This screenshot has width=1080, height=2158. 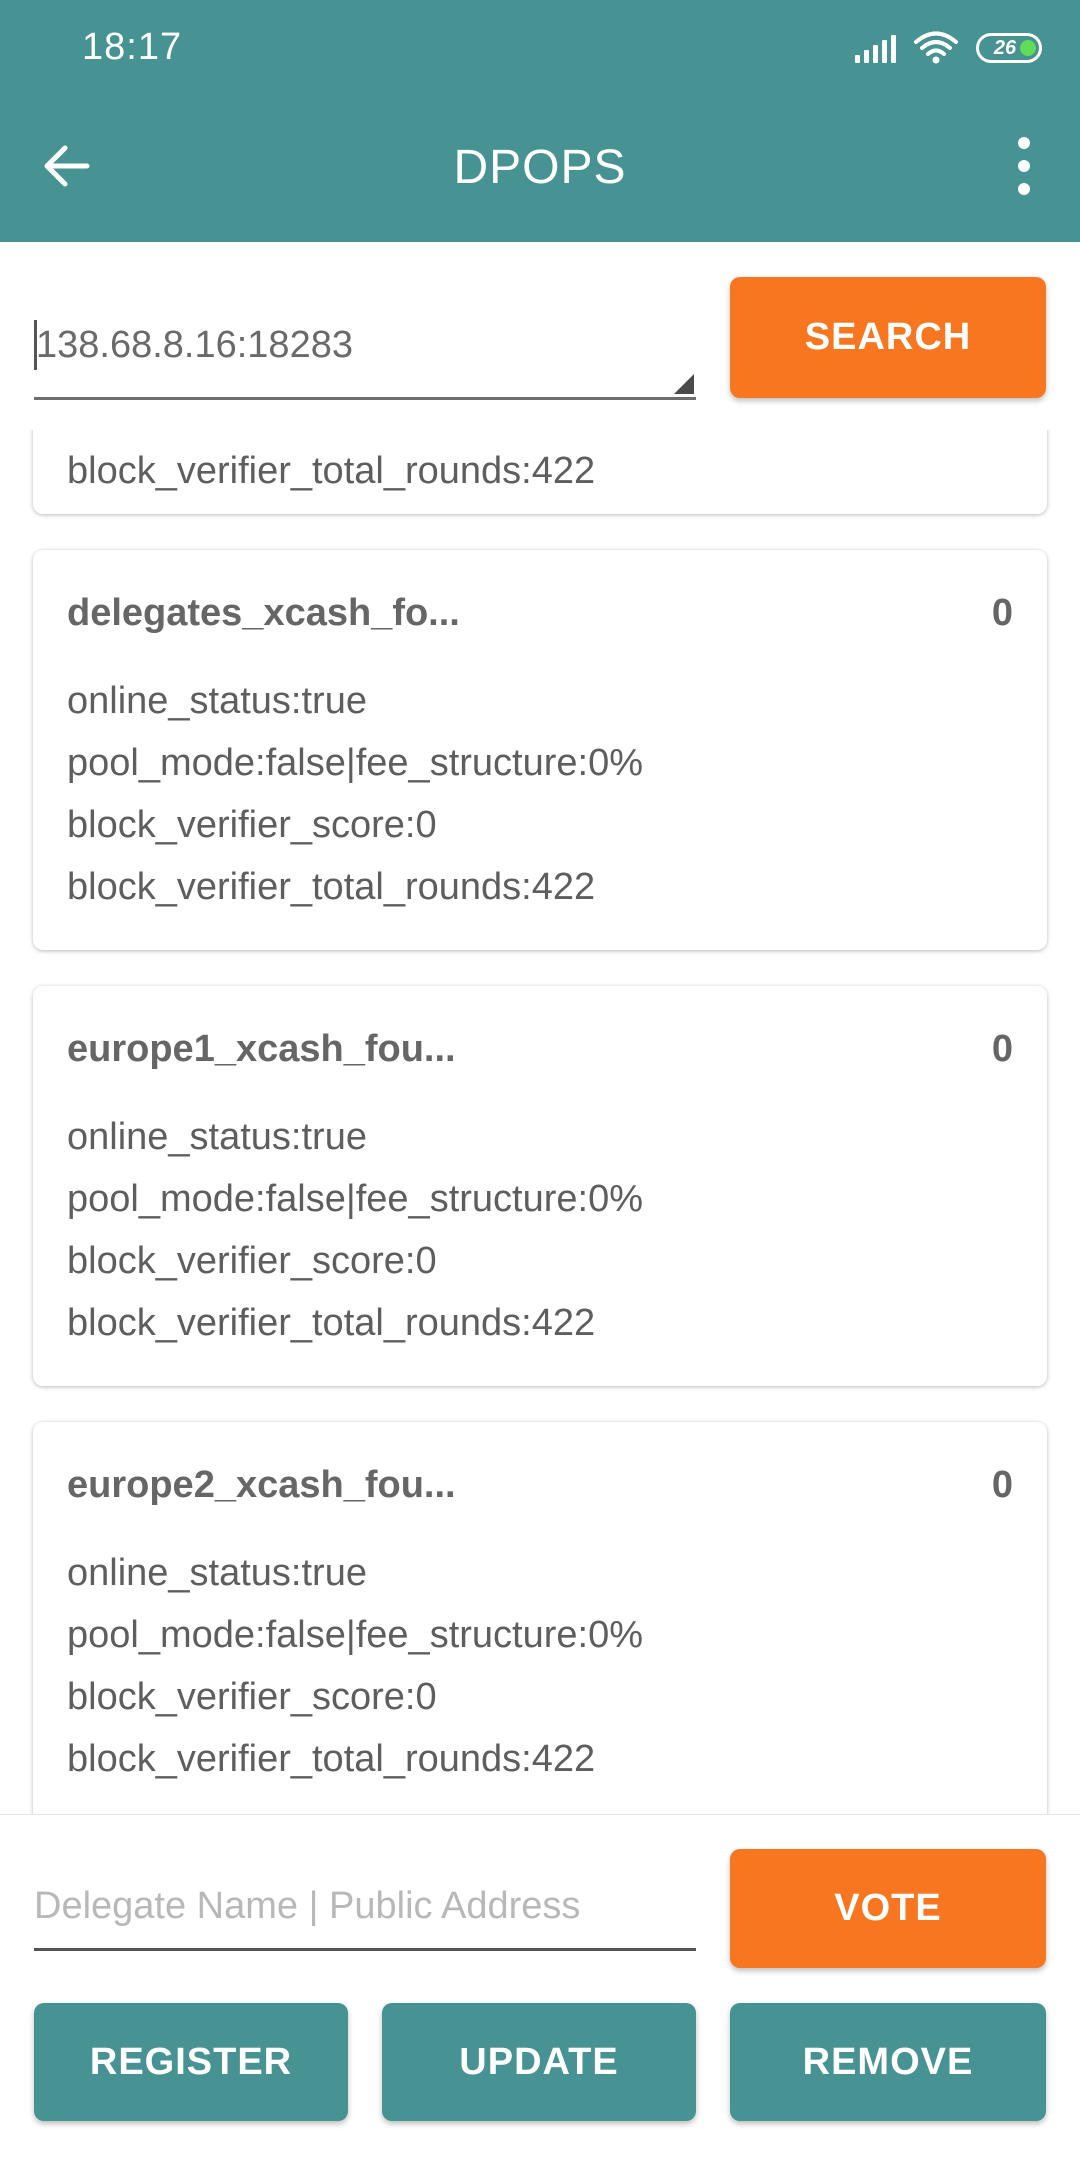 I want to click on vote-button: VOTE, so click(x=888, y=1908).